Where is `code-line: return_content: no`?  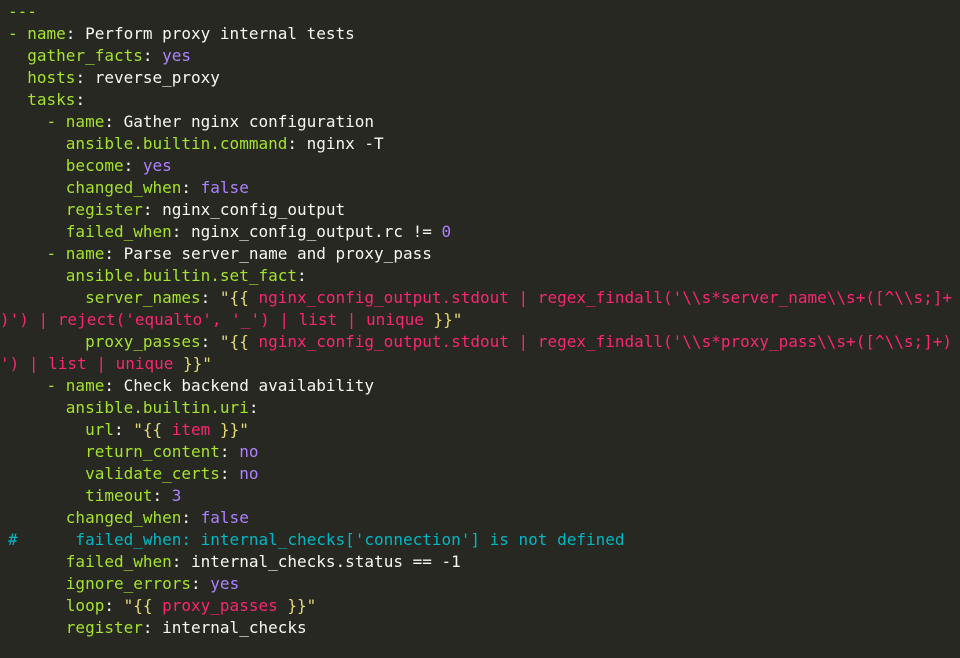 code-line: return_content: no is located at coordinates (480, 452).